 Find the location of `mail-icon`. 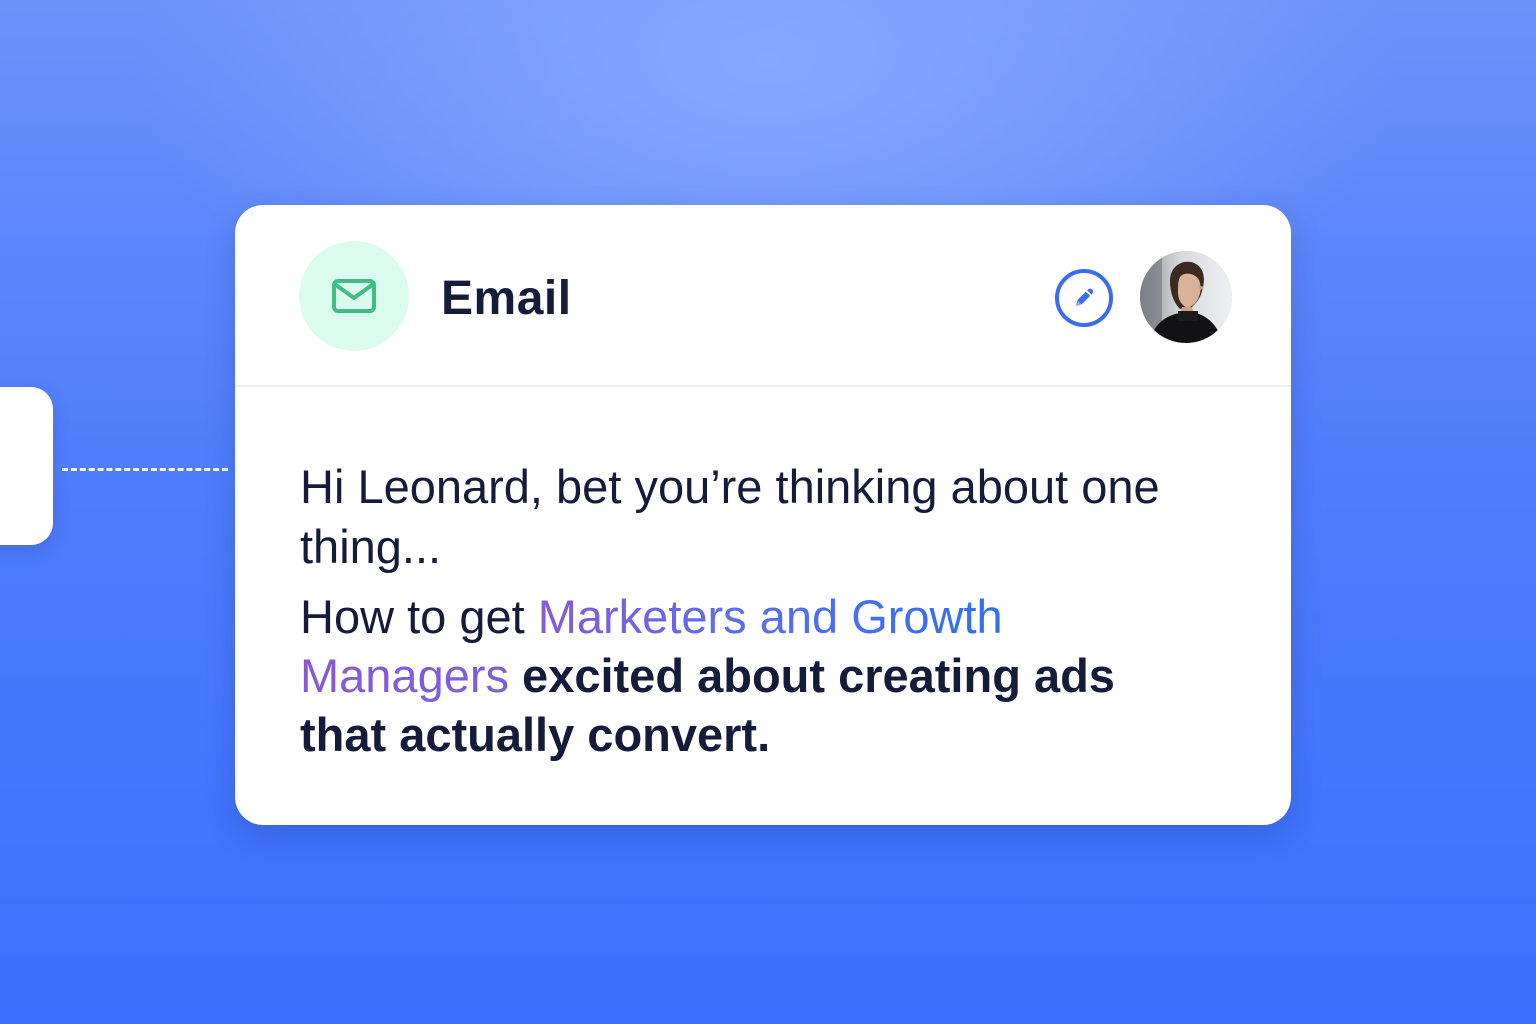

mail-icon is located at coordinates (354, 296).